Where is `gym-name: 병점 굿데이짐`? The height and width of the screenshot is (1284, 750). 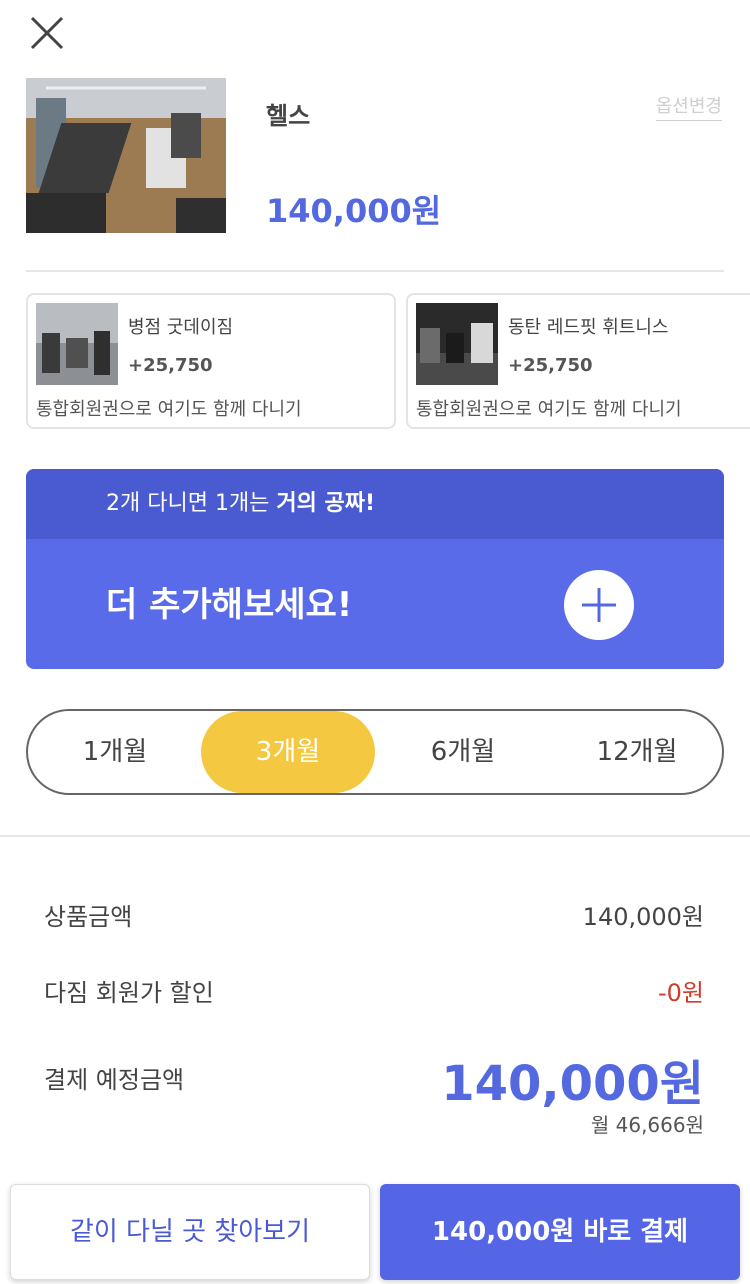 gym-name: 병점 굿데이짐 is located at coordinates (181, 327).